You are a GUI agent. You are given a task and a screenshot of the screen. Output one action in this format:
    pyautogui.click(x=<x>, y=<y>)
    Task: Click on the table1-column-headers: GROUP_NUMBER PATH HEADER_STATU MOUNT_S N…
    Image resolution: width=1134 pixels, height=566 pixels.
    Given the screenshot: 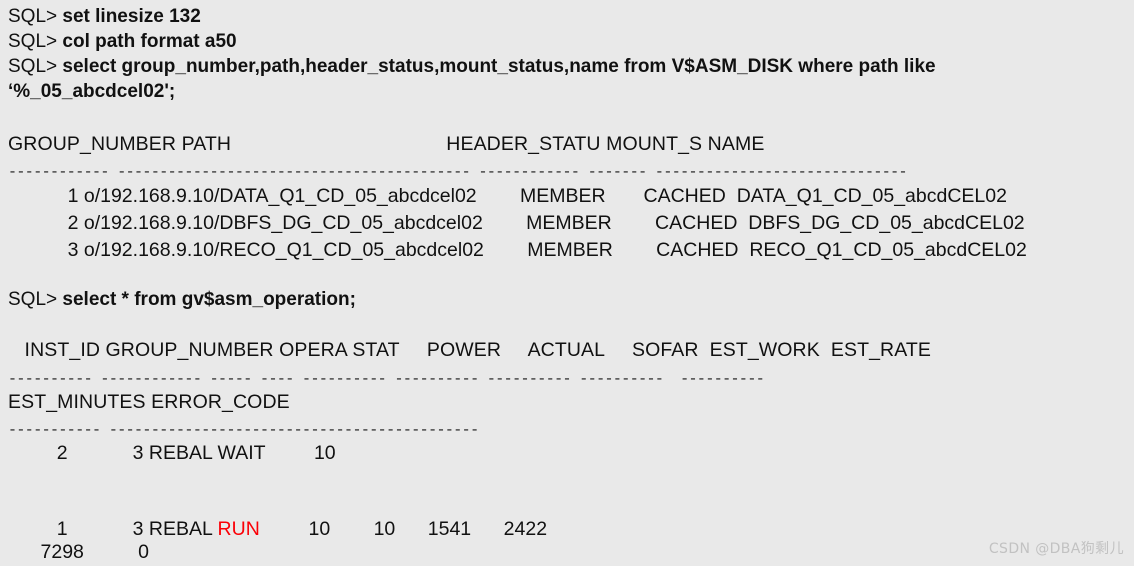 What is the action you would take?
    pyautogui.click(x=386, y=144)
    